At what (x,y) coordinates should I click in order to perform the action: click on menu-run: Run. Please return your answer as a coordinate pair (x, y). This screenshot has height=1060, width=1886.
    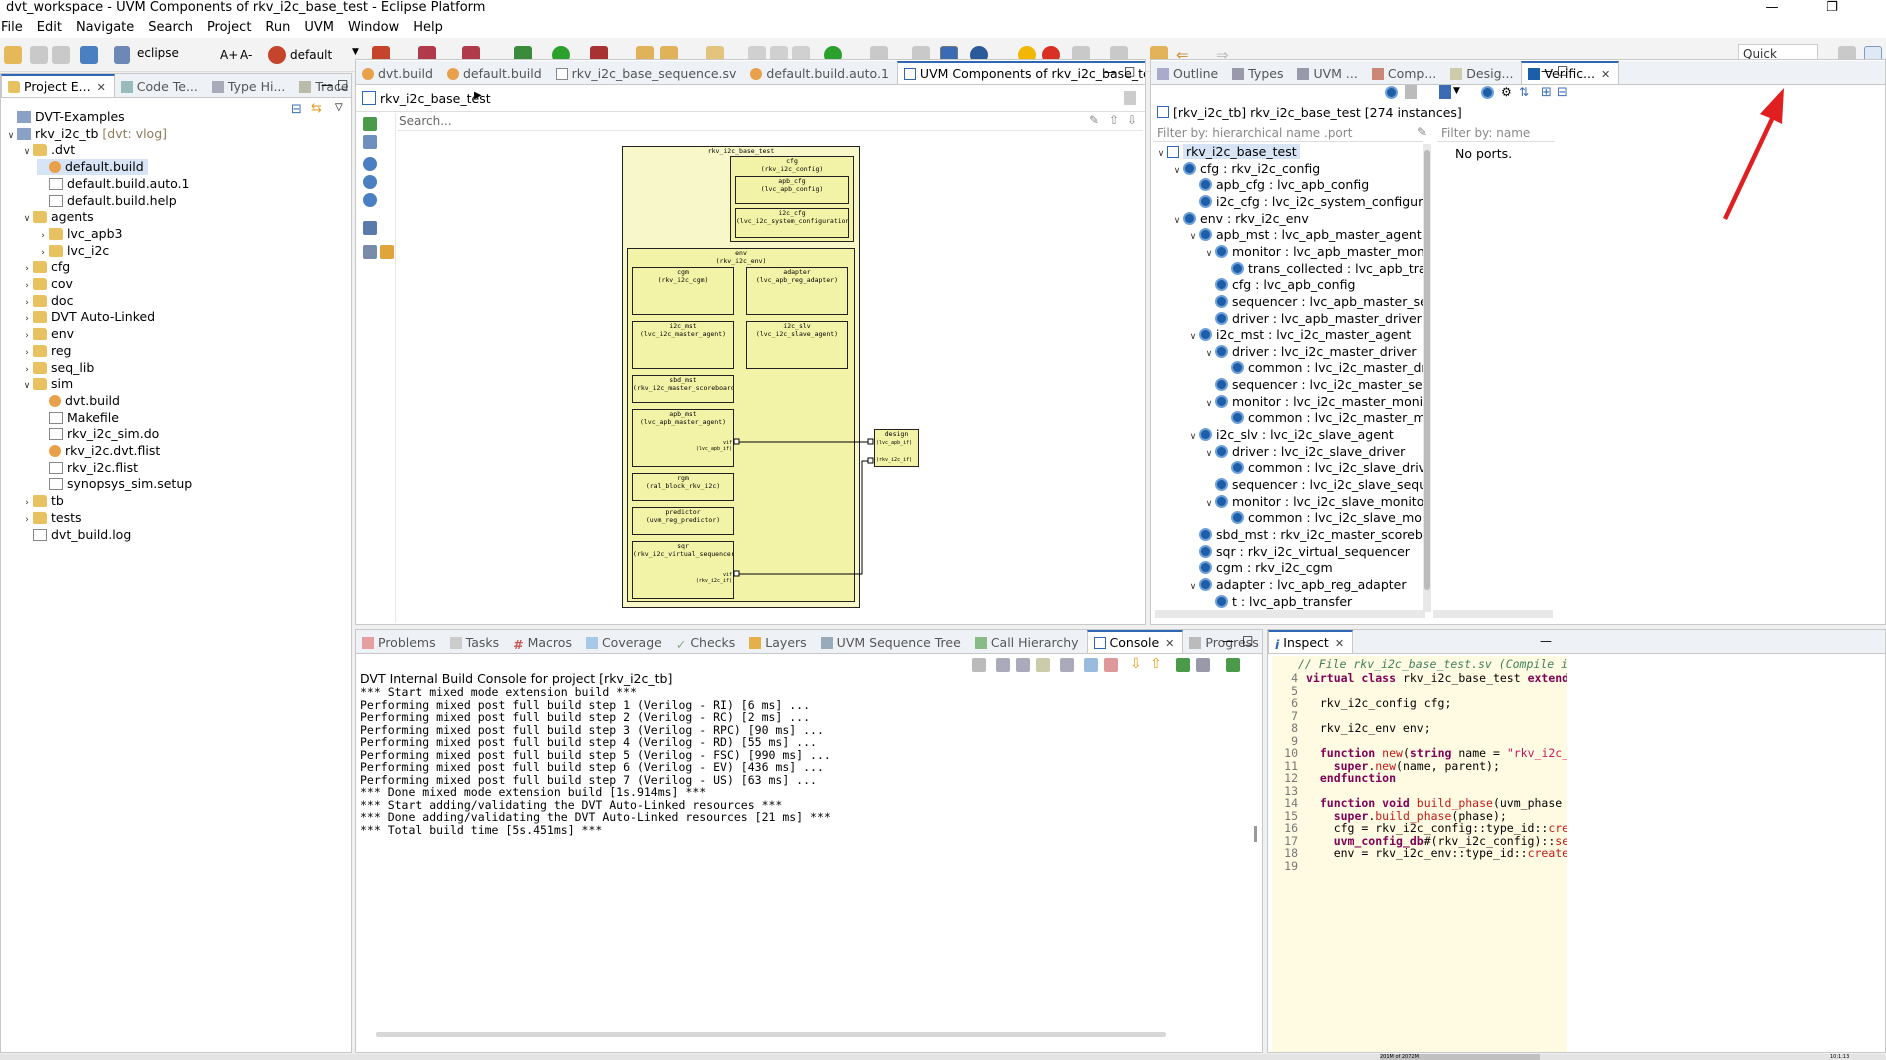
    Looking at the image, I should click on (277, 28).